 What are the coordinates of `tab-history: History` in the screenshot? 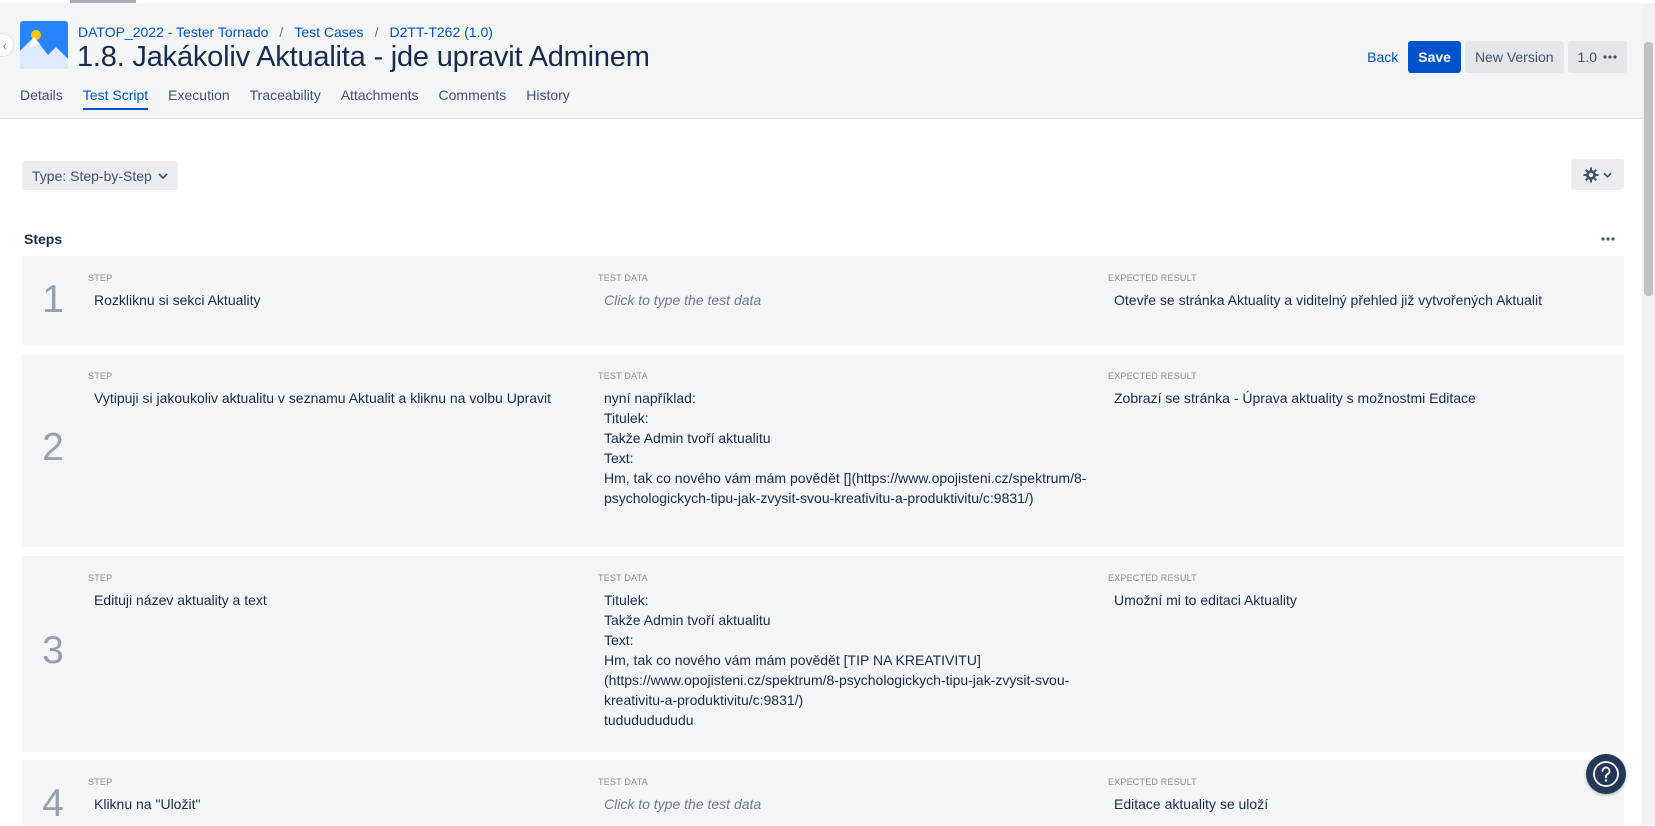 It's located at (548, 98).